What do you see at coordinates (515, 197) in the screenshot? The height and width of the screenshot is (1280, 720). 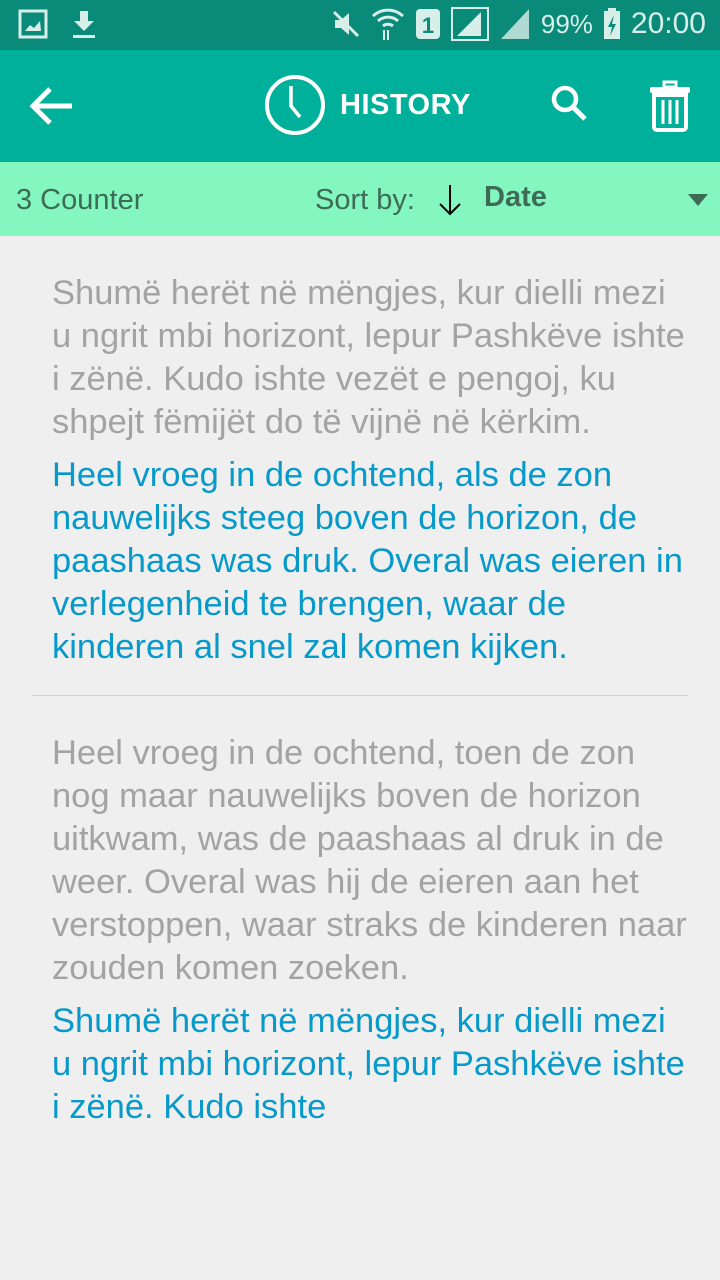 I see `sort-select: Date` at bounding box center [515, 197].